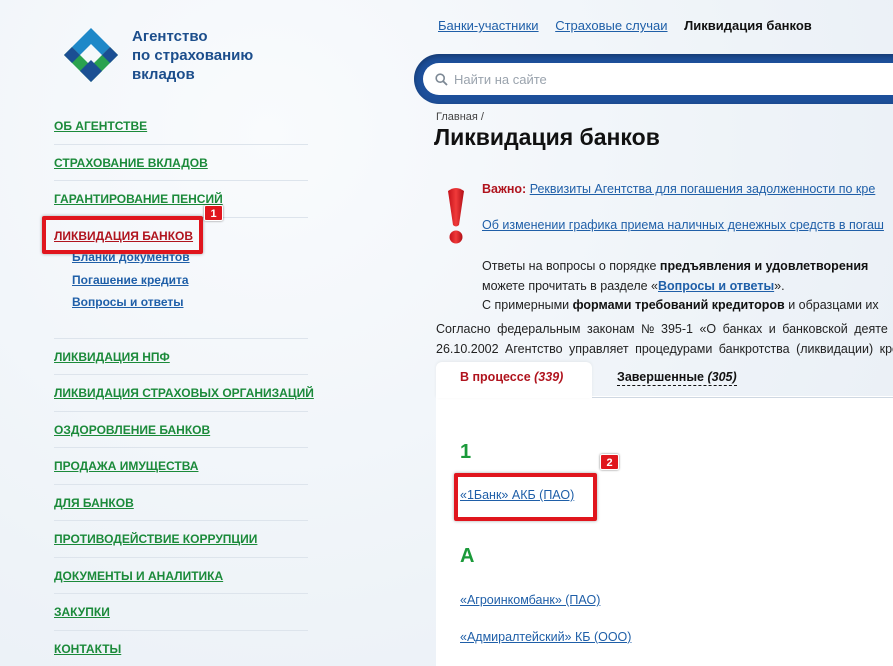 Image resolution: width=893 pixels, height=666 pixels. I want to click on tab-divider, so click(742, 397).